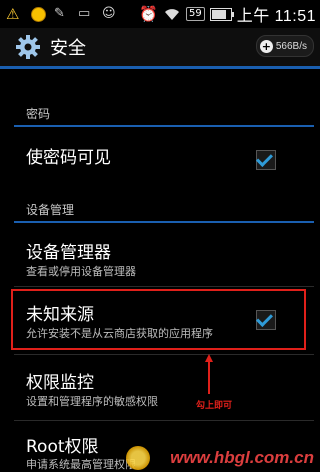 Image resolution: width=320 pixels, height=472 pixels. I want to click on network-speed-text: 566B/s, so click(291, 46).